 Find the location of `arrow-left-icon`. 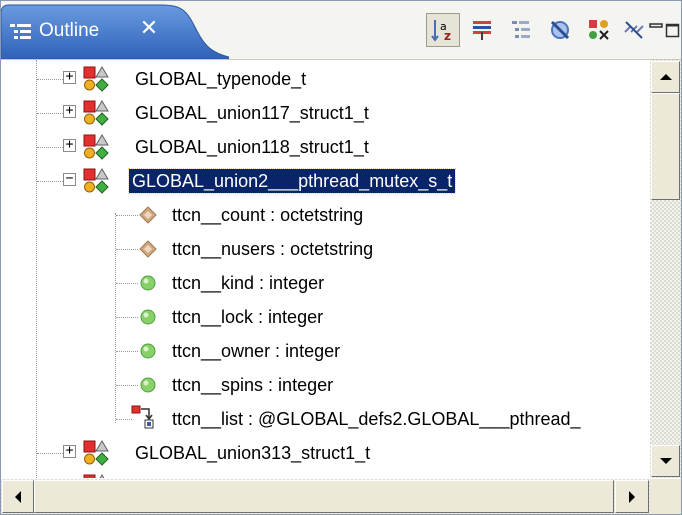

arrow-left-icon is located at coordinates (18, 496).